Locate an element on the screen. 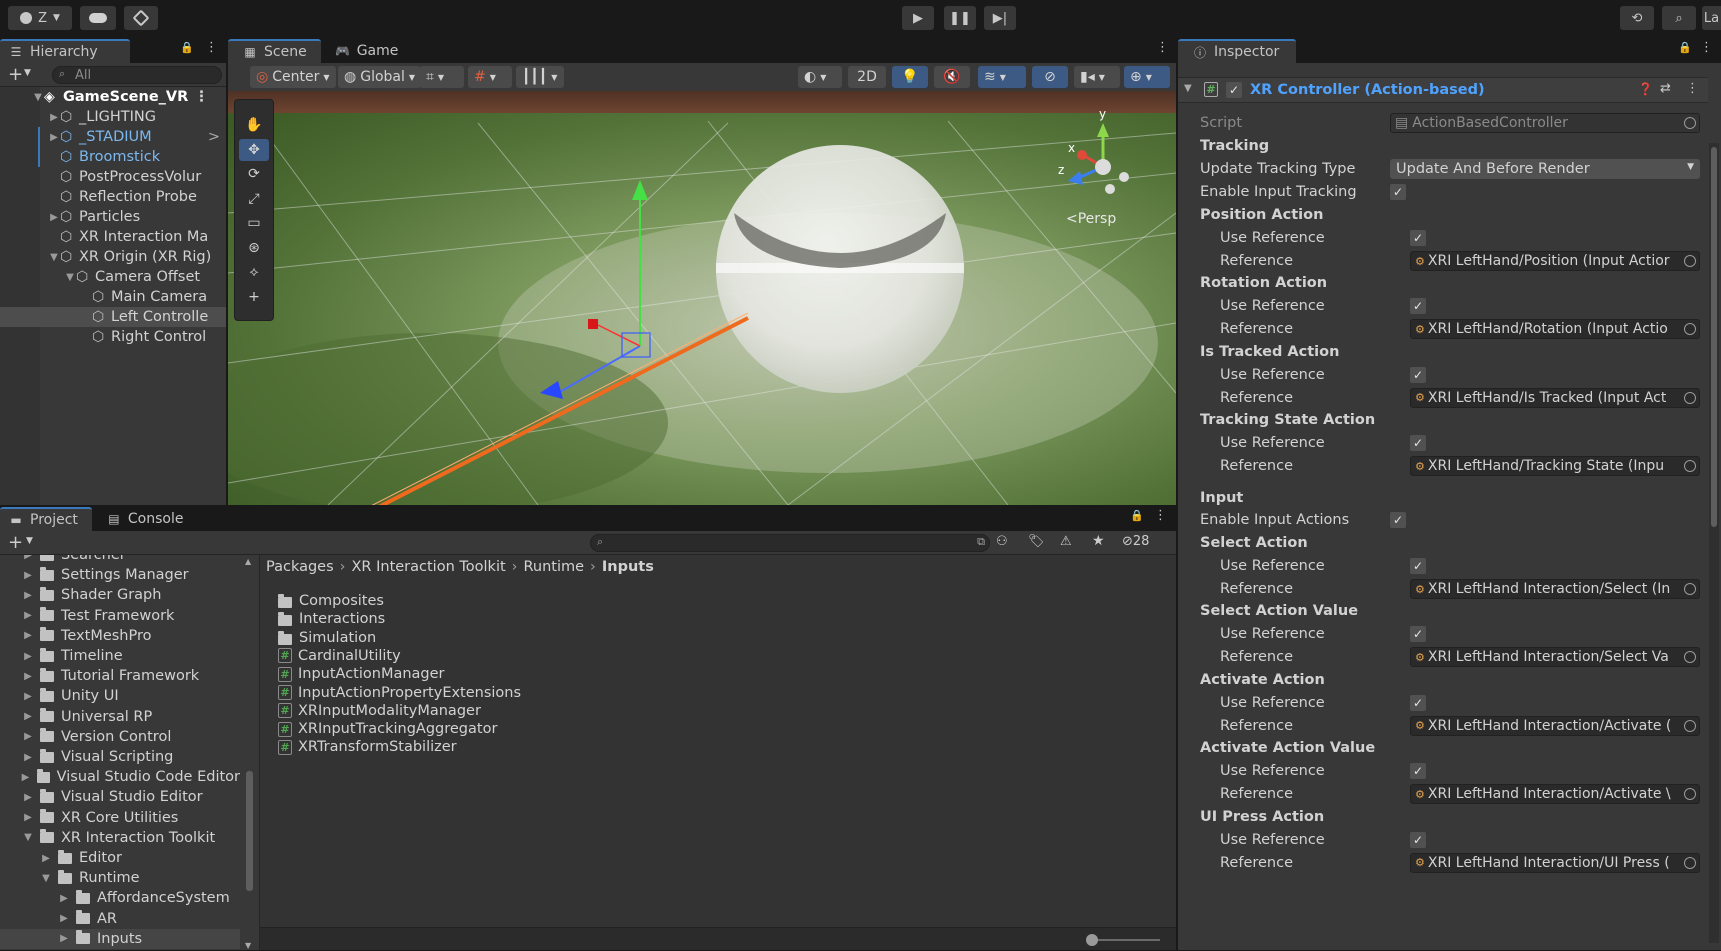  reference-field: ⚙ XRI LeftHand Interaction/Select (In is located at coordinates (1555, 589).